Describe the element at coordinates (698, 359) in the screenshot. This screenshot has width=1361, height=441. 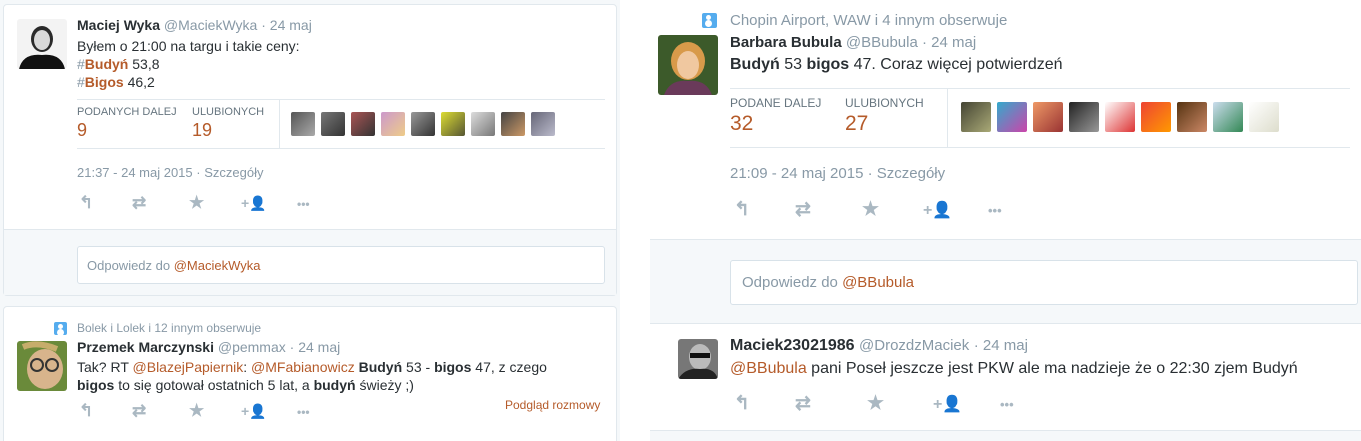
I see `avatar-maciek` at that location.